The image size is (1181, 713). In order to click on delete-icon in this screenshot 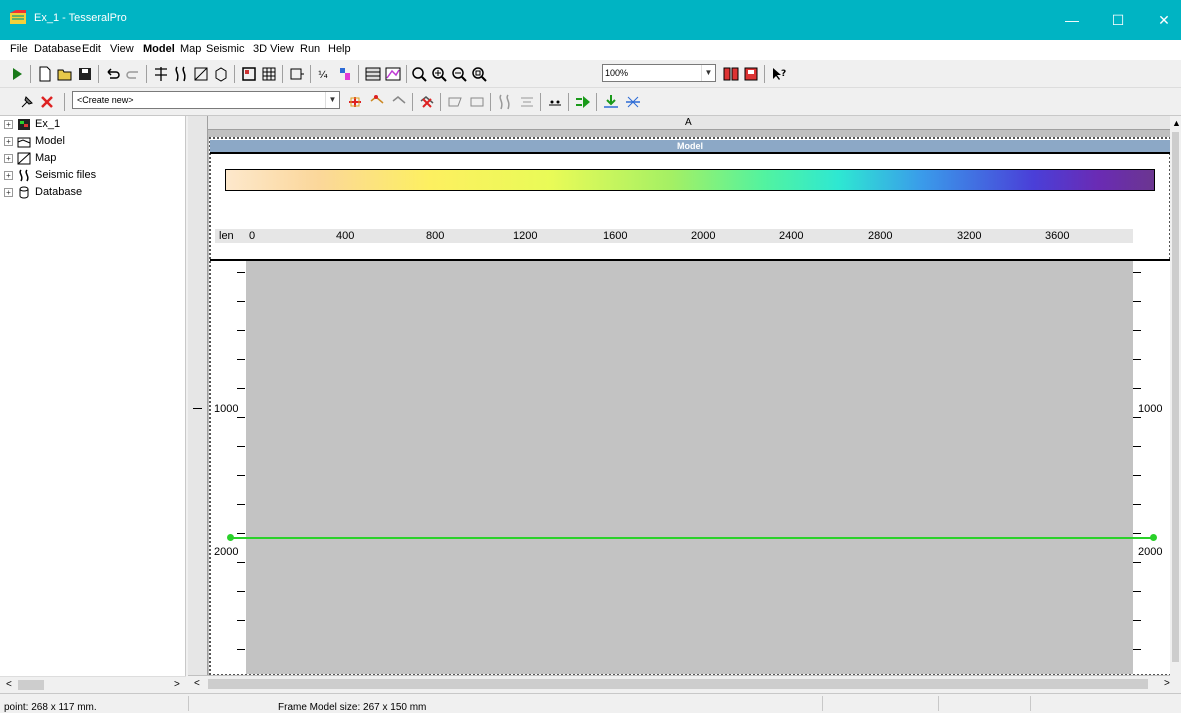, I will do `click(47, 102)`.